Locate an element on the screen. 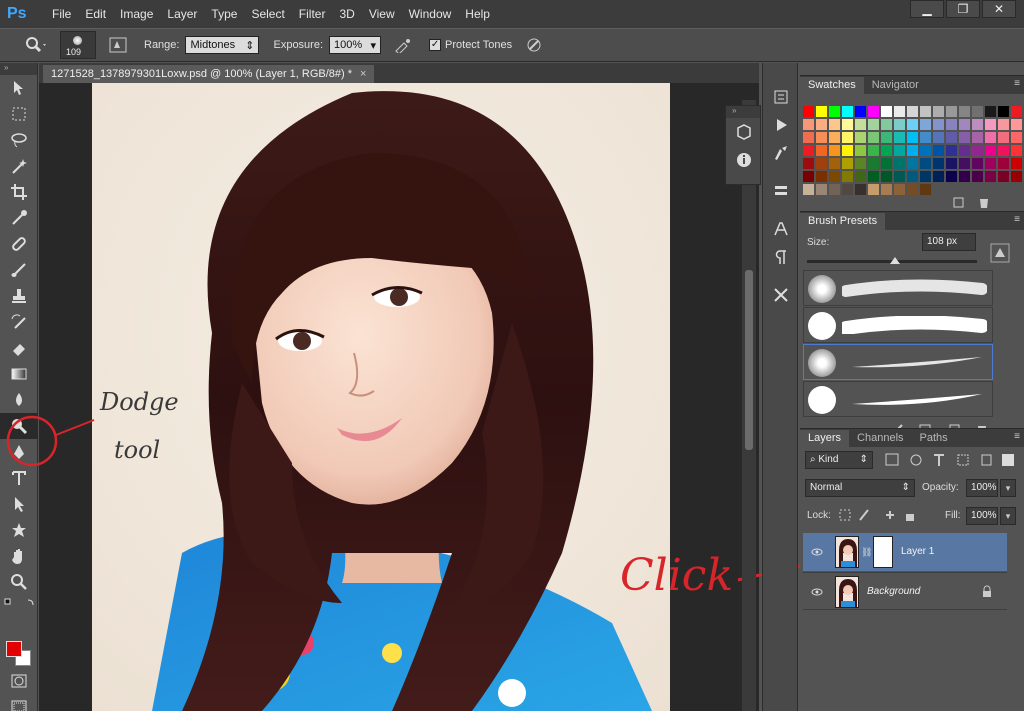 The height and width of the screenshot is (711, 1024). mini-panel-header: » is located at coordinates (743, 112).